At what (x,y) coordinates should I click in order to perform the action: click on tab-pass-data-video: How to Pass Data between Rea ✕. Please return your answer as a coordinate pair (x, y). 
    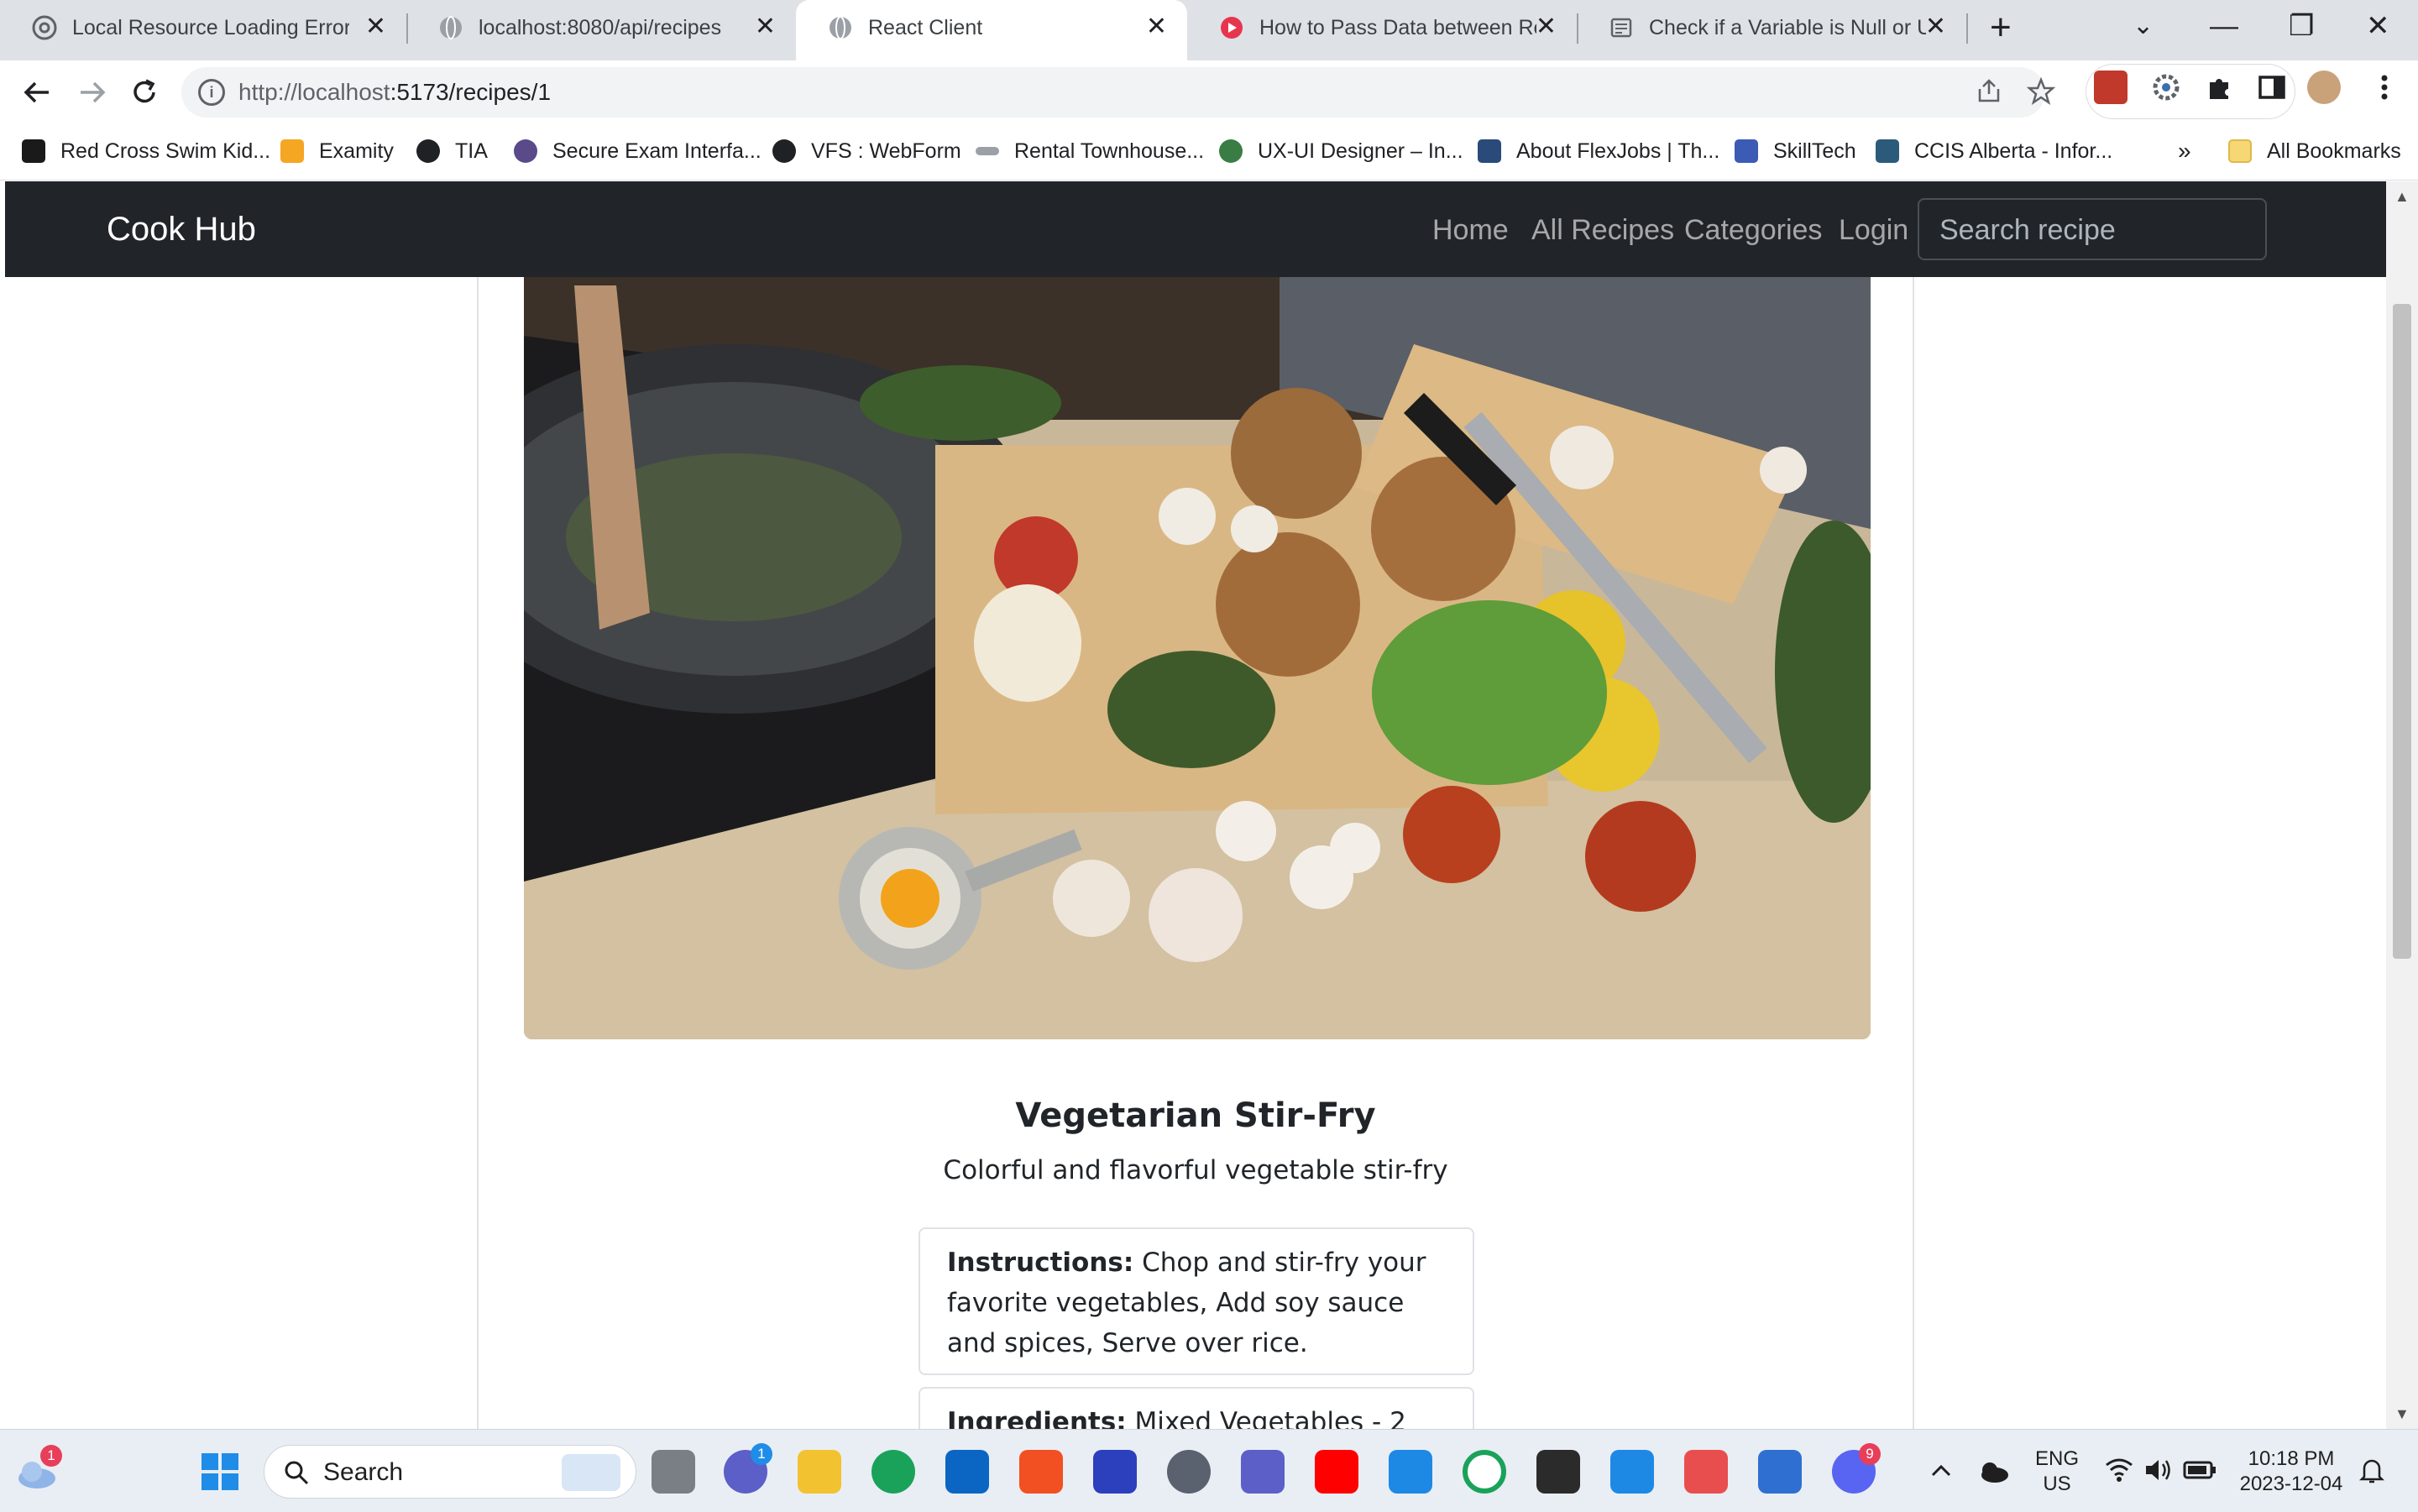
    Looking at the image, I should click on (1382, 28).